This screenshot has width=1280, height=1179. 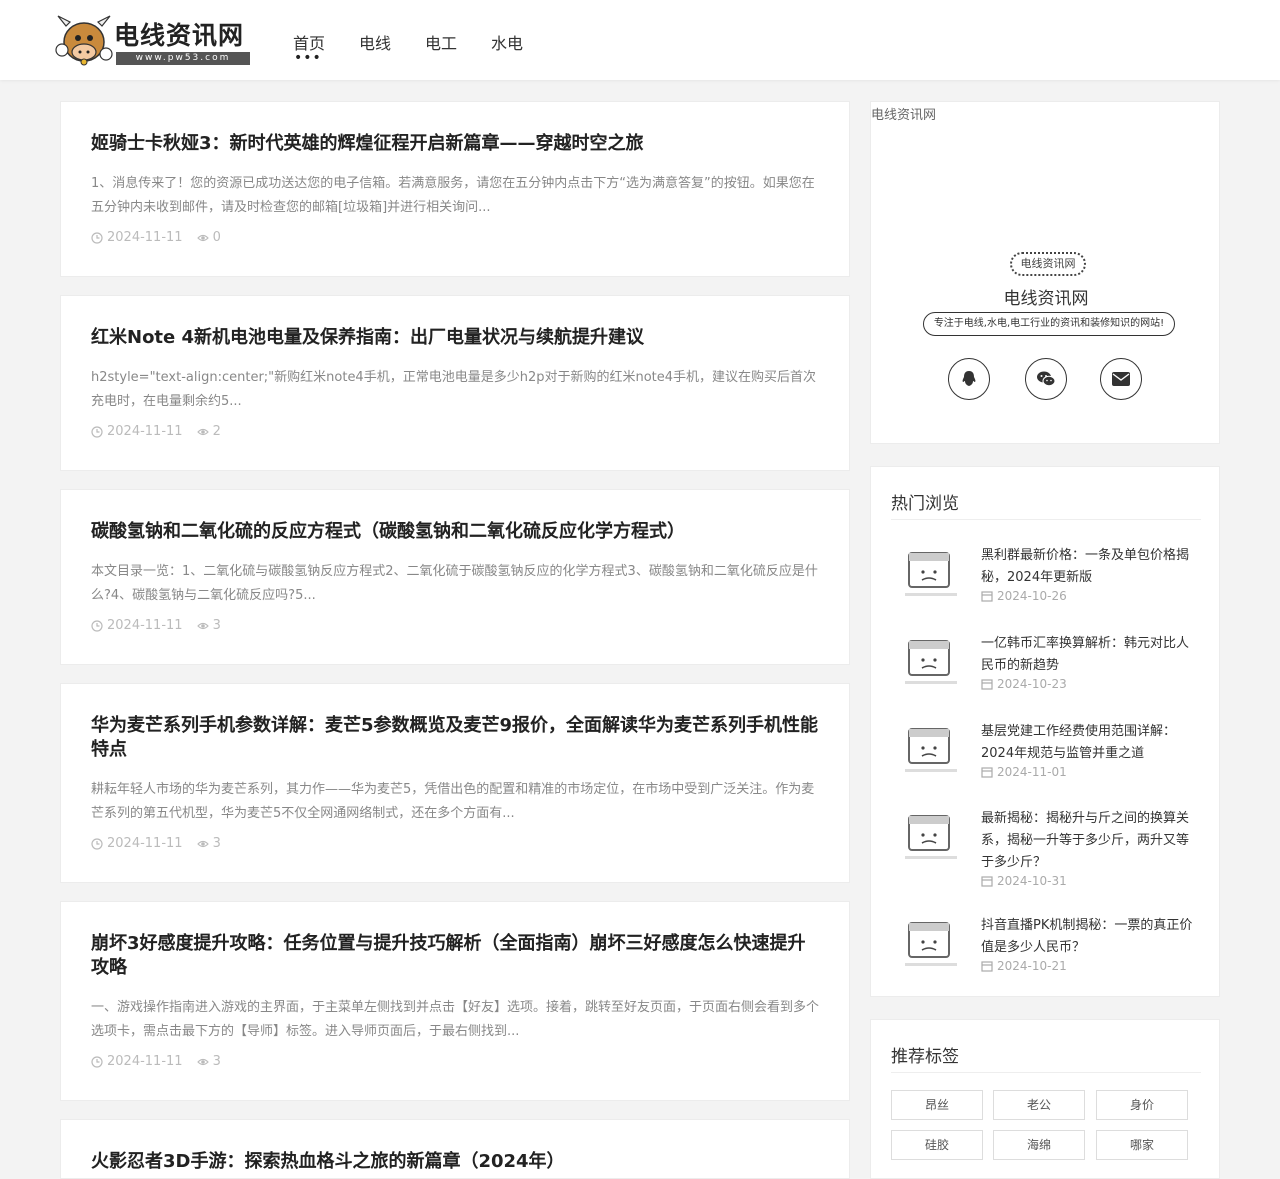 I want to click on site-logo: 电线资讯网 www.pw53.com, so click(x=154, y=39).